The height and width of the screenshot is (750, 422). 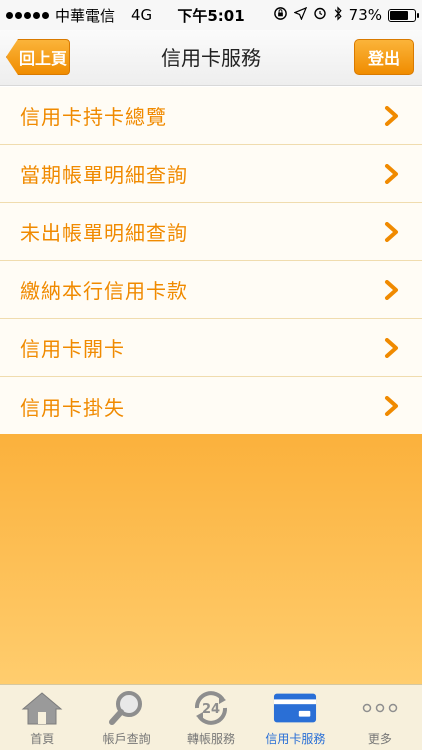 I want to click on carrier-name: 中華電信, so click(x=85, y=15).